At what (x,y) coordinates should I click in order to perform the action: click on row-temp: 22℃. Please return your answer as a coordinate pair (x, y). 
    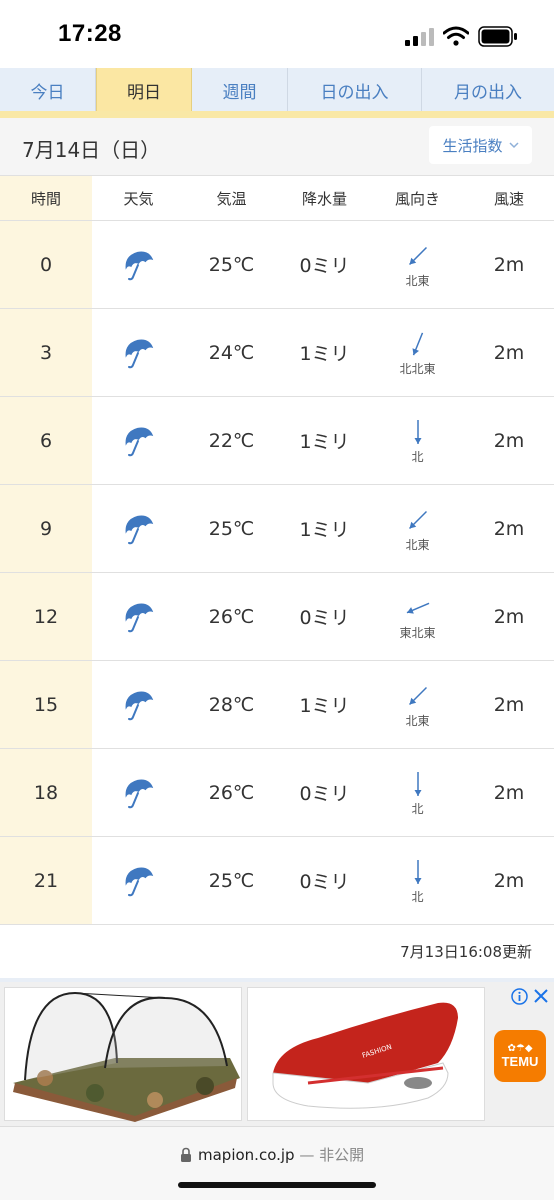
    Looking at the image, I should click on (231, 440).